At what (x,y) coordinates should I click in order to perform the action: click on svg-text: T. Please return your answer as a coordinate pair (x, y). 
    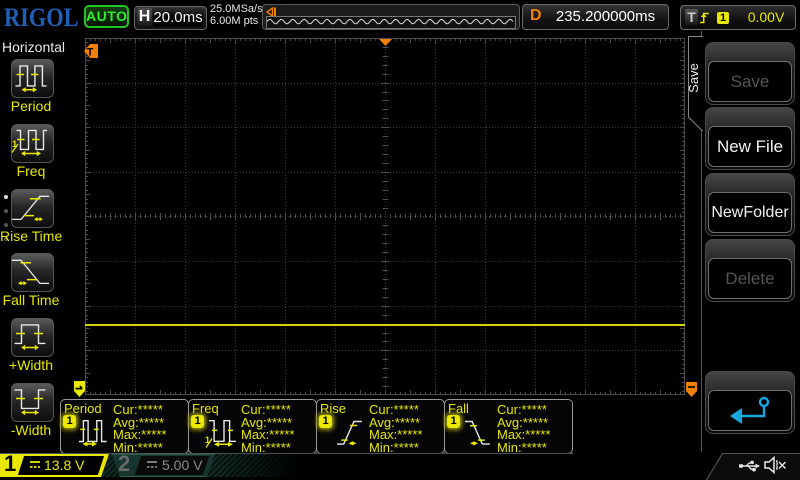
    Looking at the image, I should click on (90, 53).